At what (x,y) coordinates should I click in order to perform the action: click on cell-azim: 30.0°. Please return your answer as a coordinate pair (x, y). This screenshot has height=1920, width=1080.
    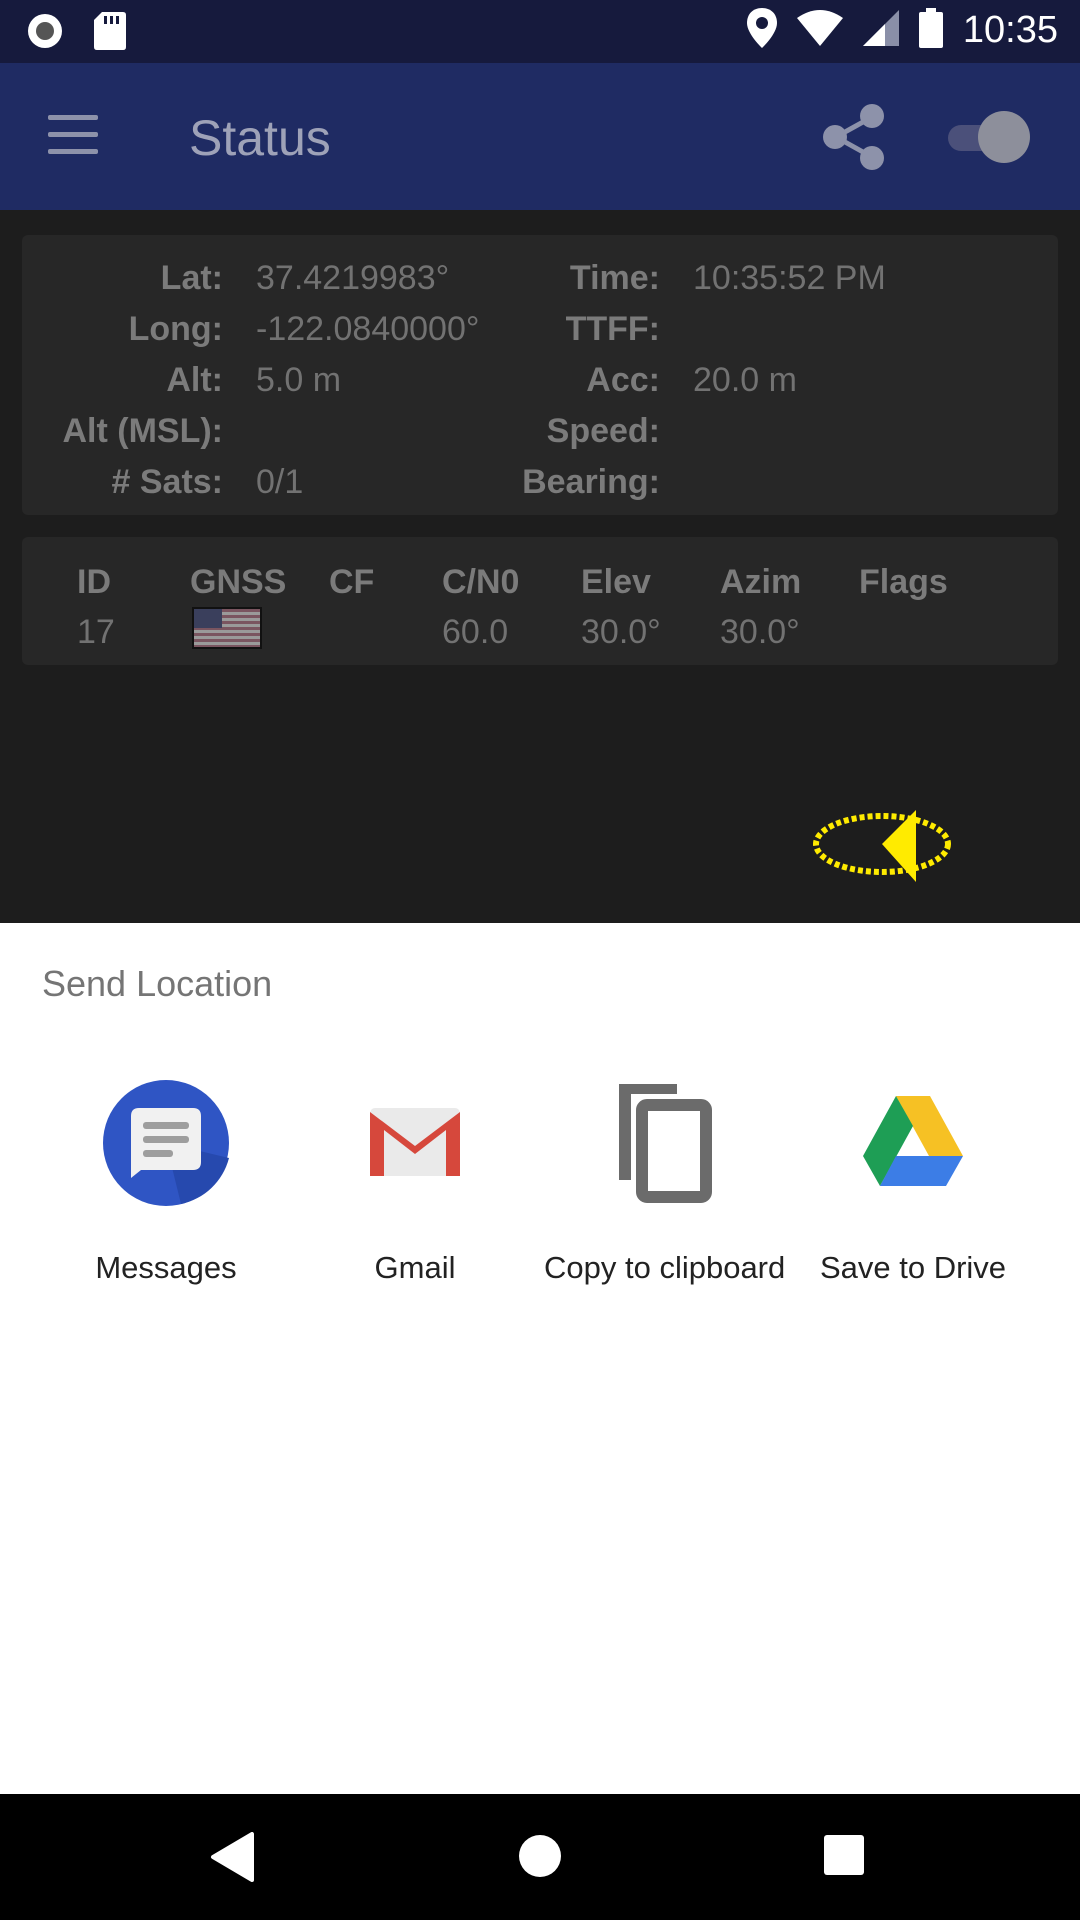
    Looking at the image, I should click on (760, 632).